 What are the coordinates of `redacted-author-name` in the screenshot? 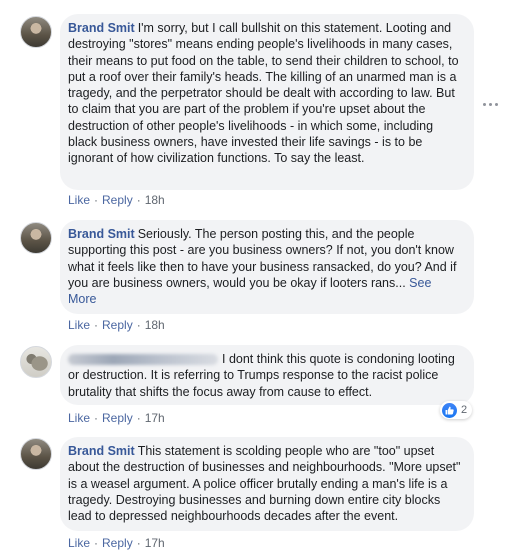 It's located at (143, 360).